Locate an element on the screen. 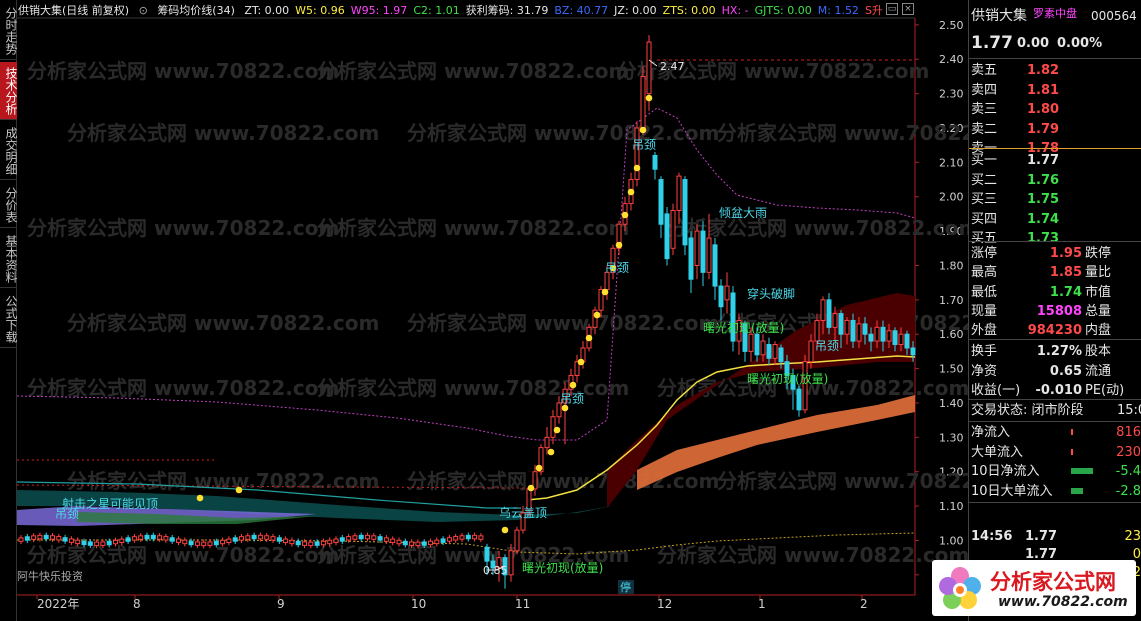  tab-technical-analysis: 技术分析 is located at coordinates (8, 91).